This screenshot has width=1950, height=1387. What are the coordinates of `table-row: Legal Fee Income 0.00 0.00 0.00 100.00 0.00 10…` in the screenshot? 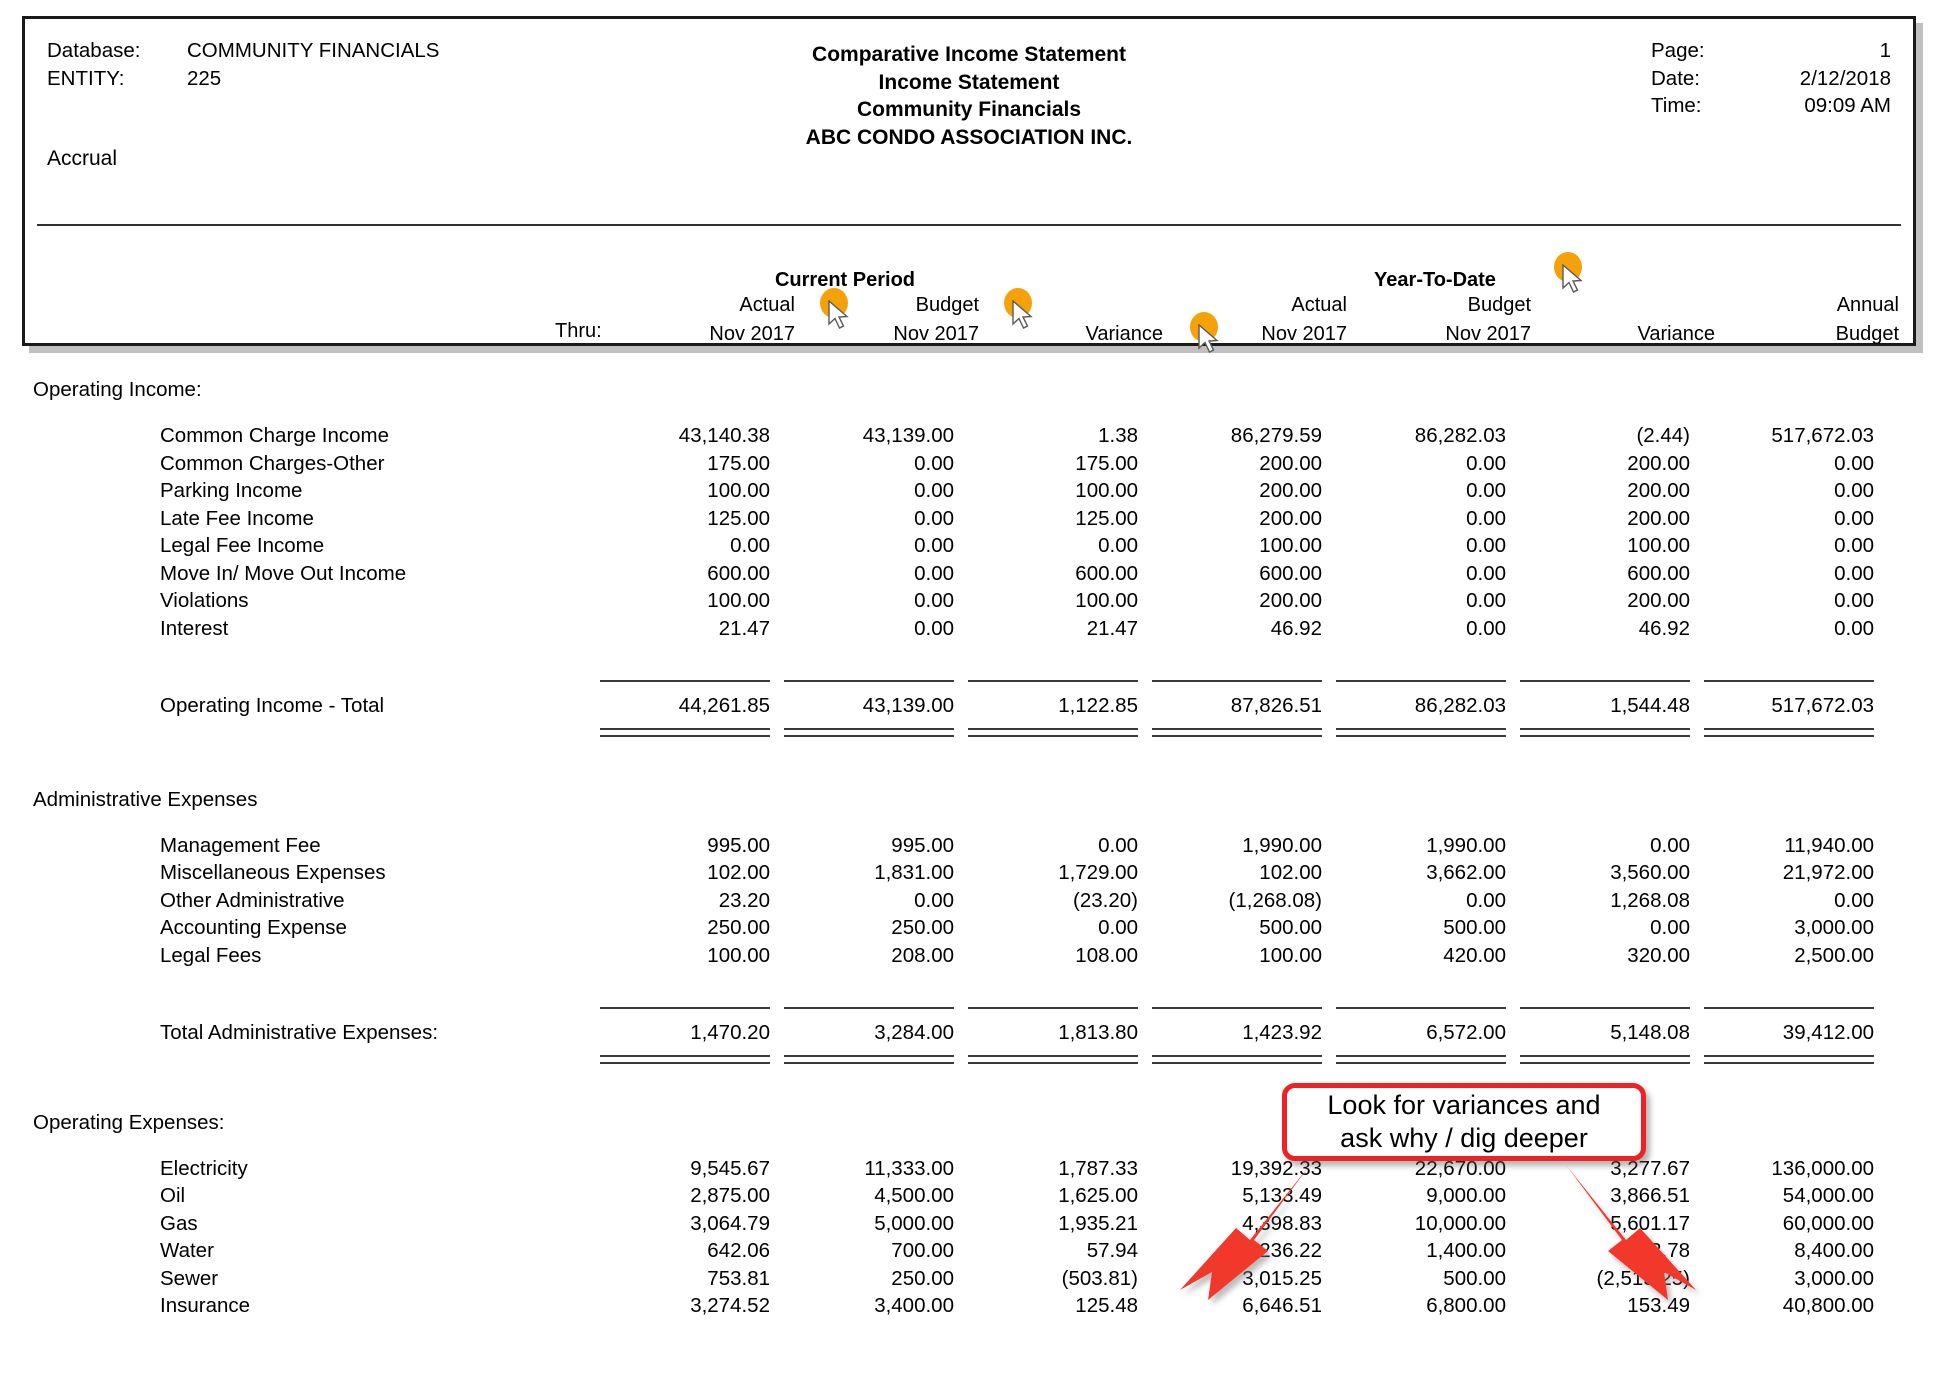 It's located at (975, 548).